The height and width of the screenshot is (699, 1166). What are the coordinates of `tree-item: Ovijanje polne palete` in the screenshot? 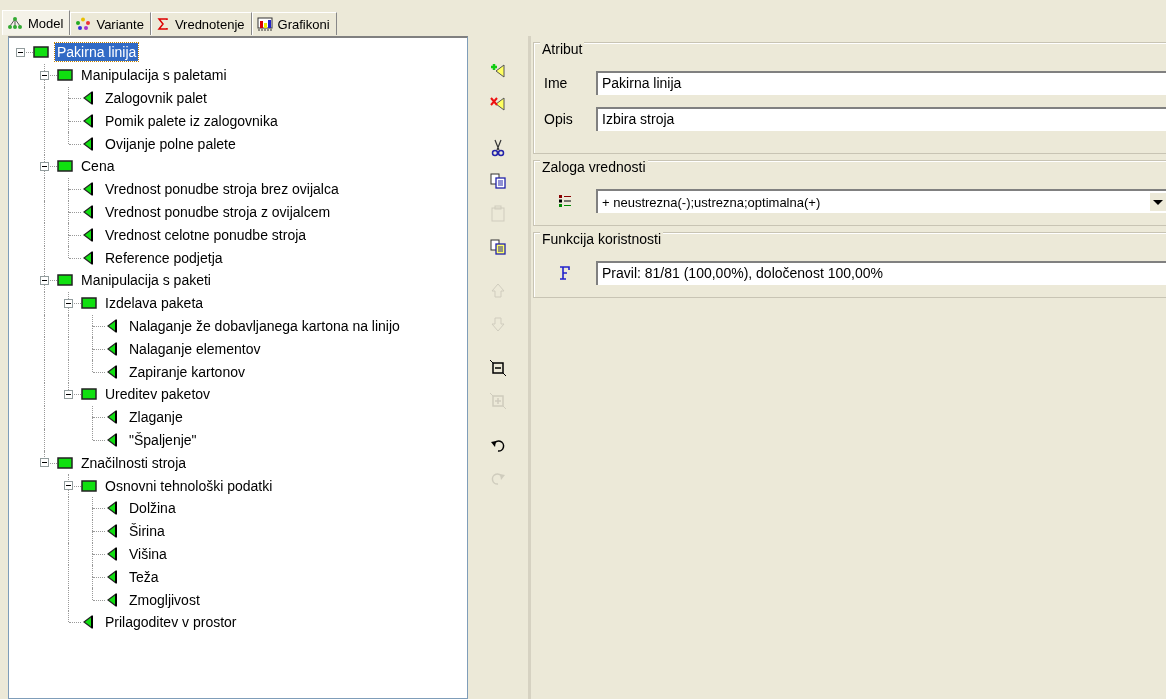 It's located at (170, 143).